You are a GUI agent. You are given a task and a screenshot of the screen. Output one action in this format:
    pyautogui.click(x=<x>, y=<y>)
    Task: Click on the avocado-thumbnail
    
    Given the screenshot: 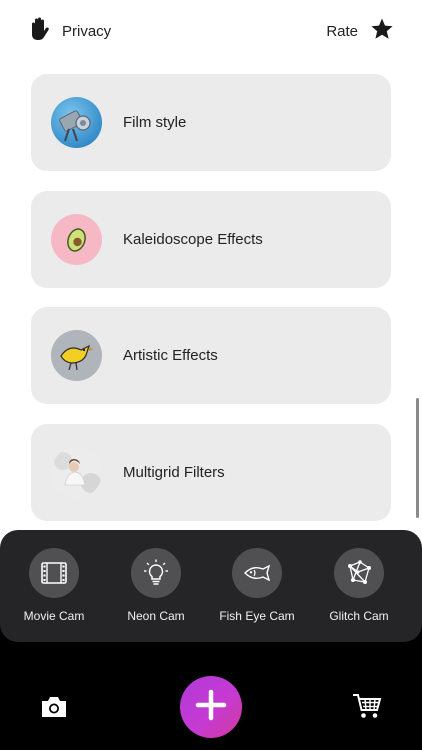 What is the action you would take?
    pyautogui.click(x=76, y=239)
    